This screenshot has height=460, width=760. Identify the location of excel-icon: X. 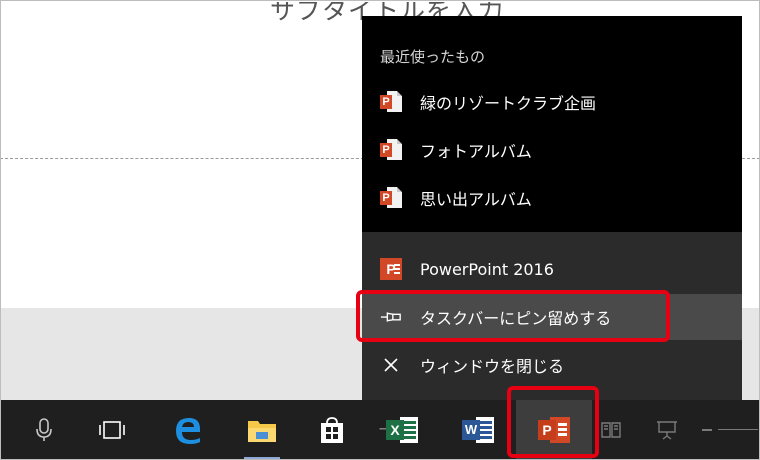
(402, 430).